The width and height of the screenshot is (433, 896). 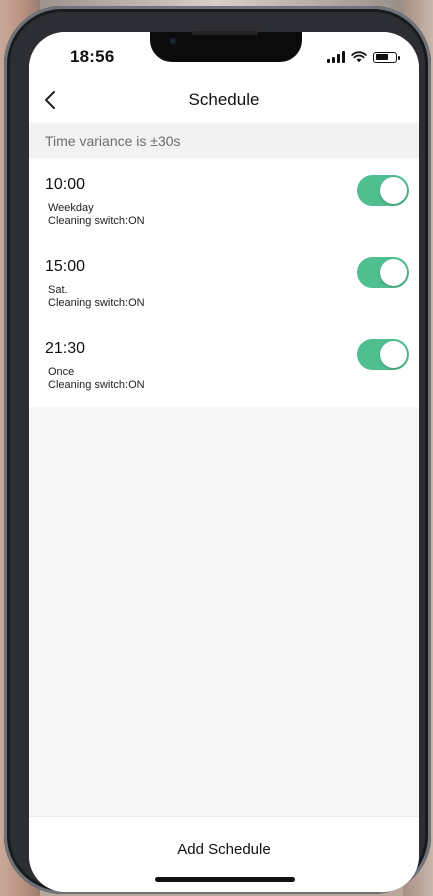 I want to click on nav-header: Schedule, so click(x=224, y=102).